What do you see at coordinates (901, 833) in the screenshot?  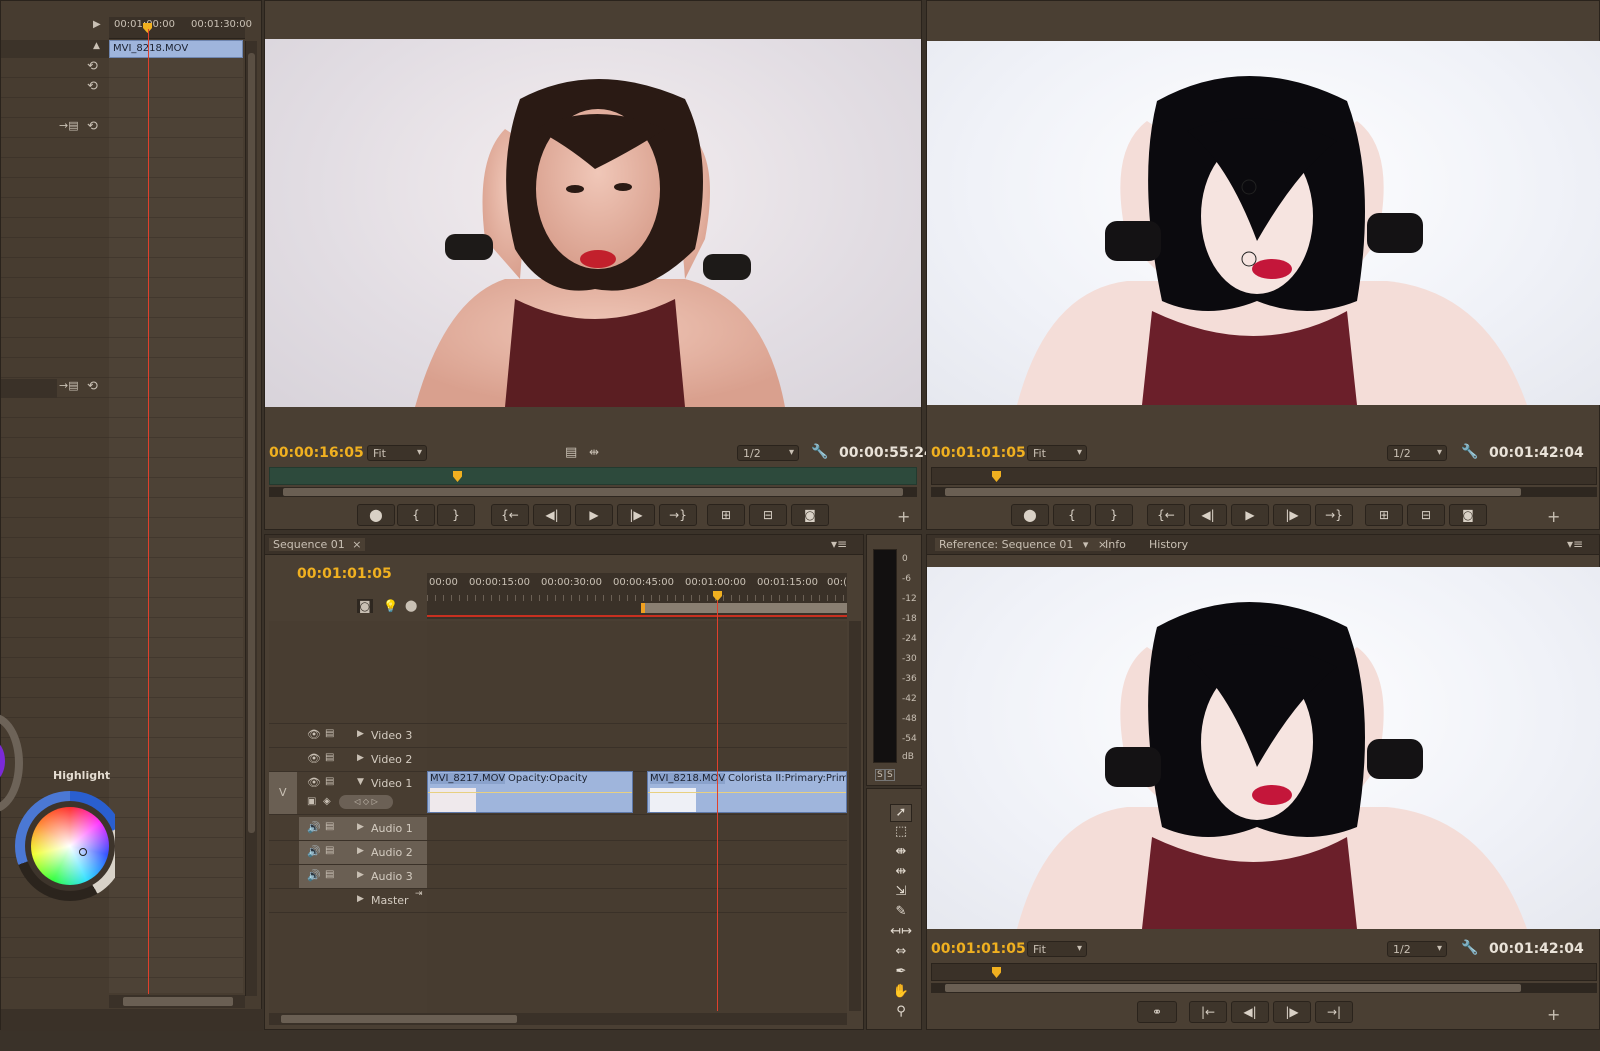 I see `track-select-tool-icon: ⬚` at bounding box center [901, 833].